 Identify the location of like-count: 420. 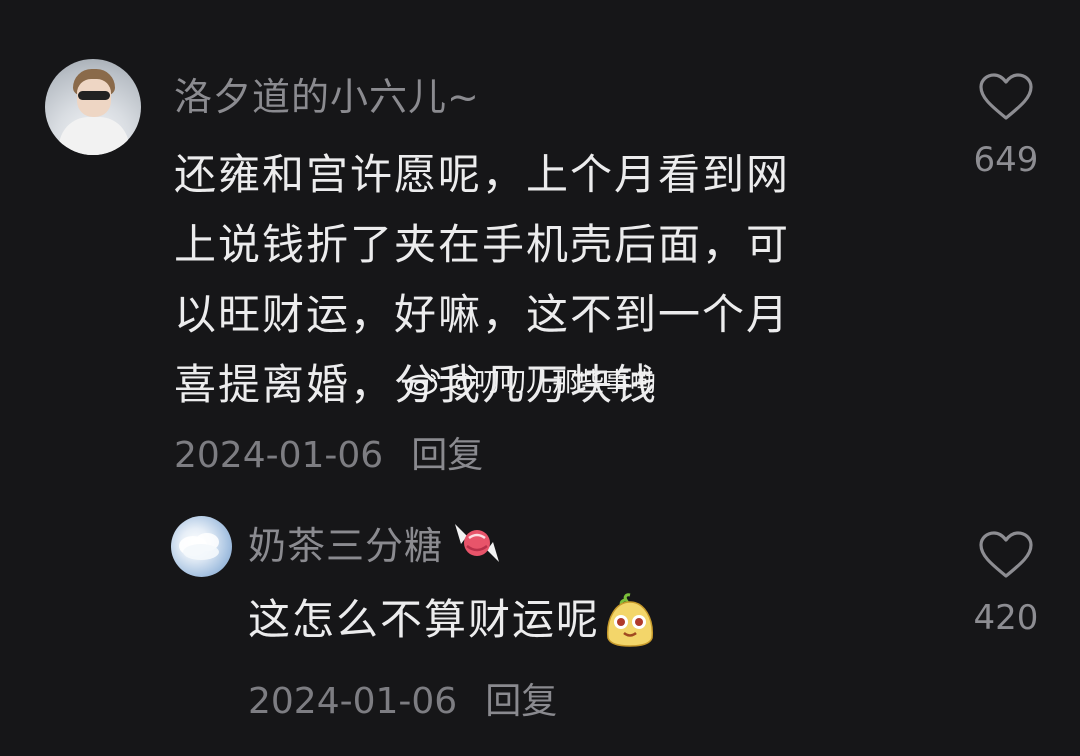
(1006, 618).